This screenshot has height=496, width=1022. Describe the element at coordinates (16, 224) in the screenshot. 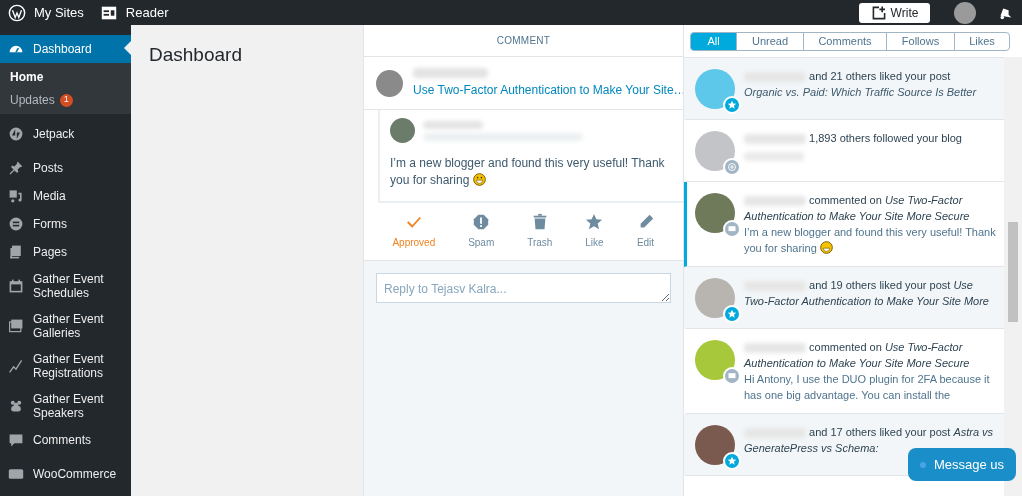

I see `form-icon` at that location.